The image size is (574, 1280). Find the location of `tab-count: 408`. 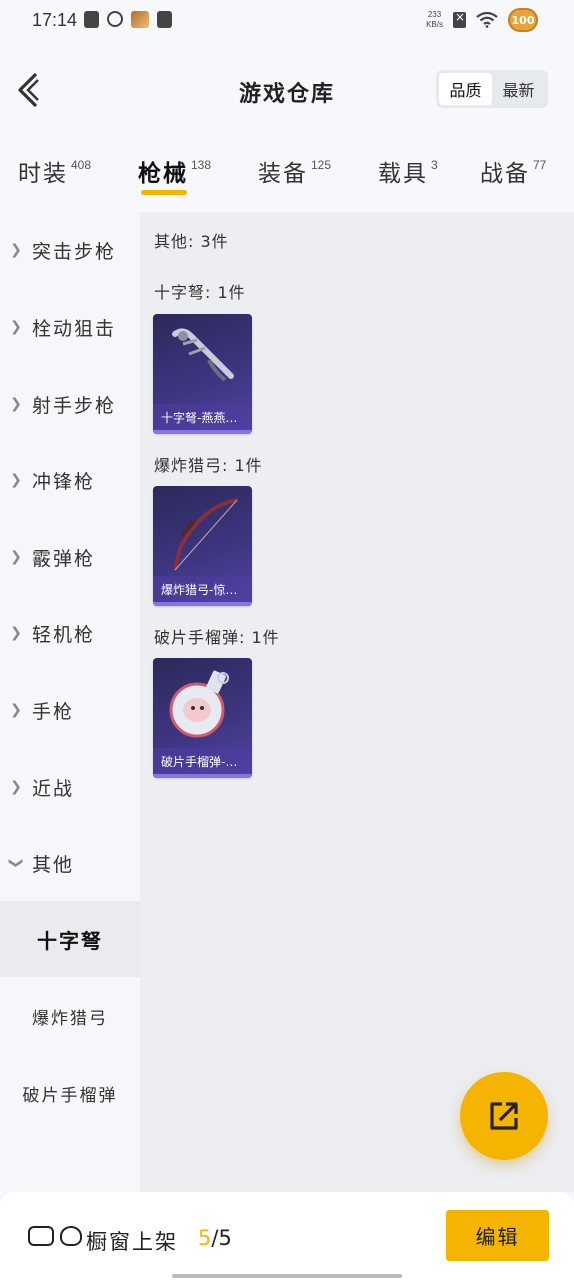

tab-count: 408 is located at coordinates (81, 165).